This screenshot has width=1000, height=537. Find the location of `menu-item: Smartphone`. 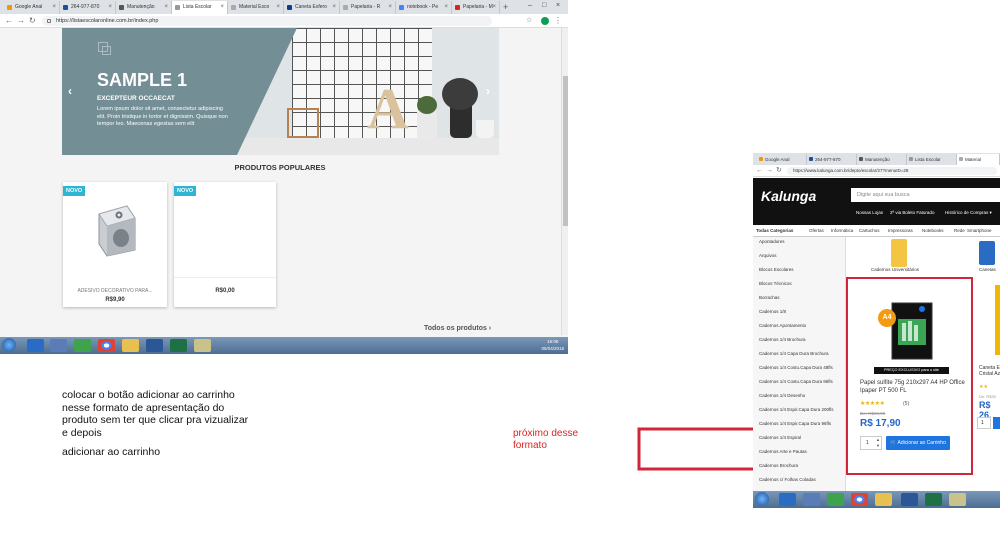

menu-item: Smartphone is located at coordinates (979, 231).